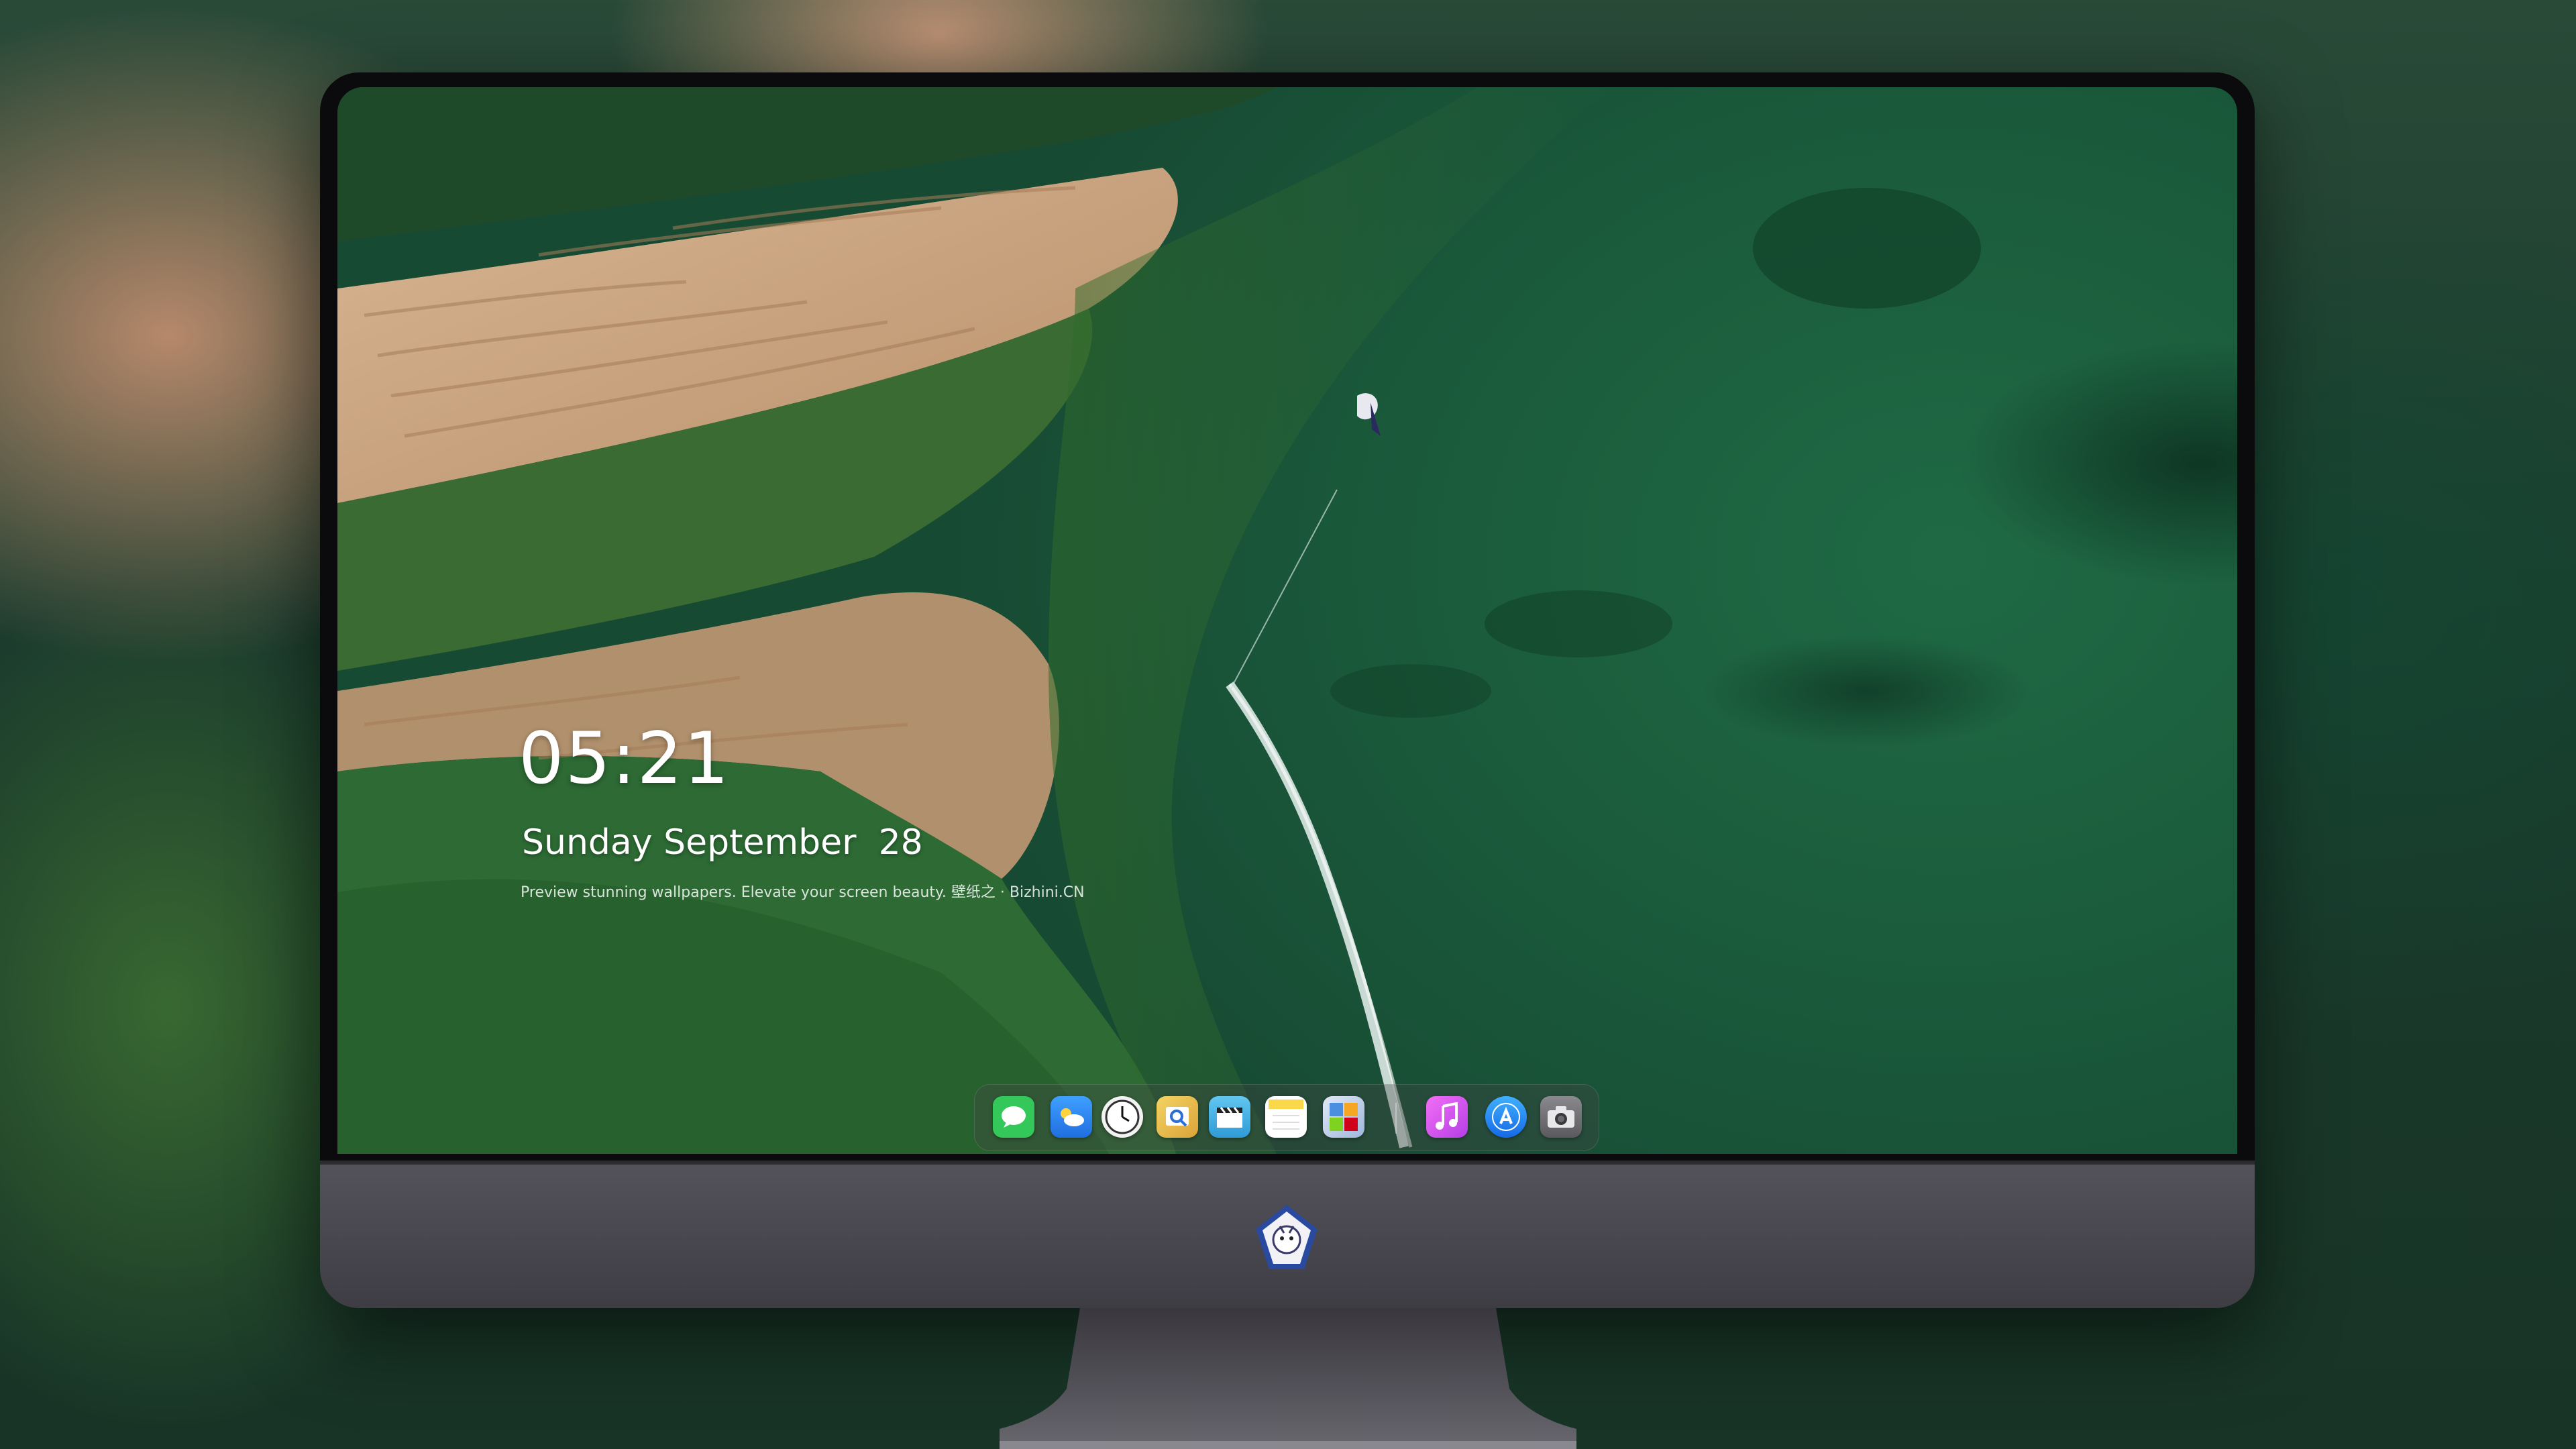 The image size is (2576, 1449). What do you see at coordinates (1305, 542) in the screenshot?
I see `wallpaper-kite` at bounding box center [1305, 542].